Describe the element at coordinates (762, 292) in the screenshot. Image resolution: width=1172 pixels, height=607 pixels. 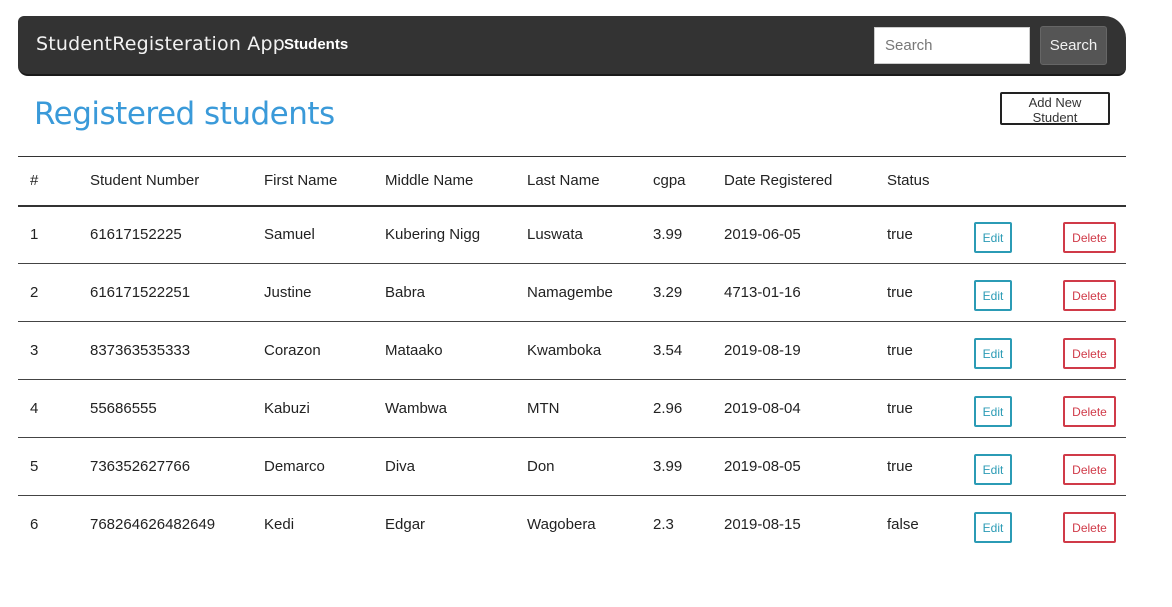
I see `cell-date-registered: 4713-01-16` at that location.